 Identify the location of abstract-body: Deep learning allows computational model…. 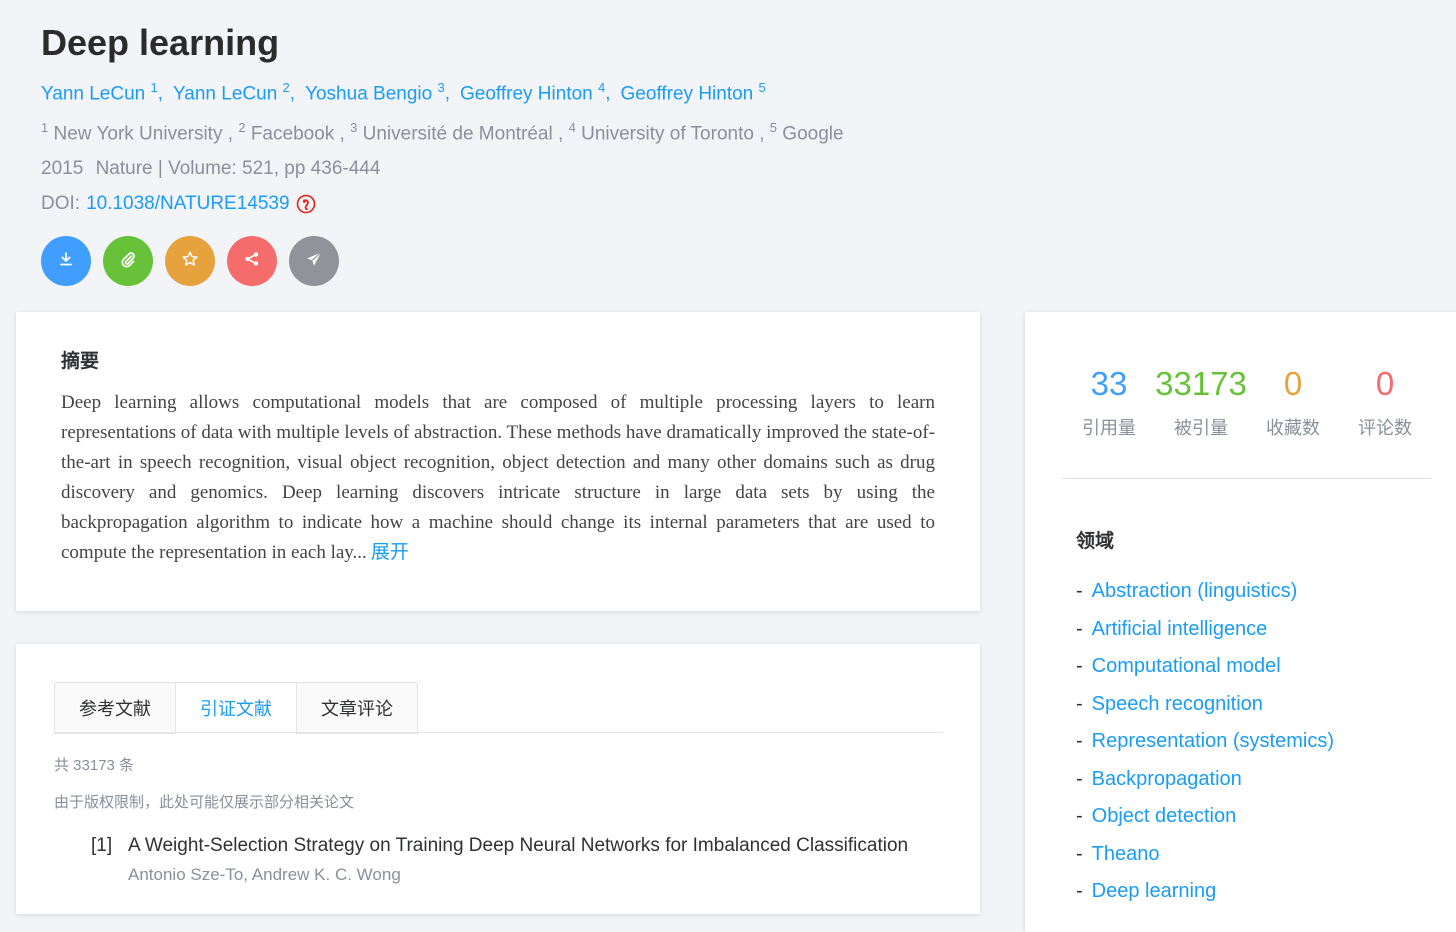
(498, 478).